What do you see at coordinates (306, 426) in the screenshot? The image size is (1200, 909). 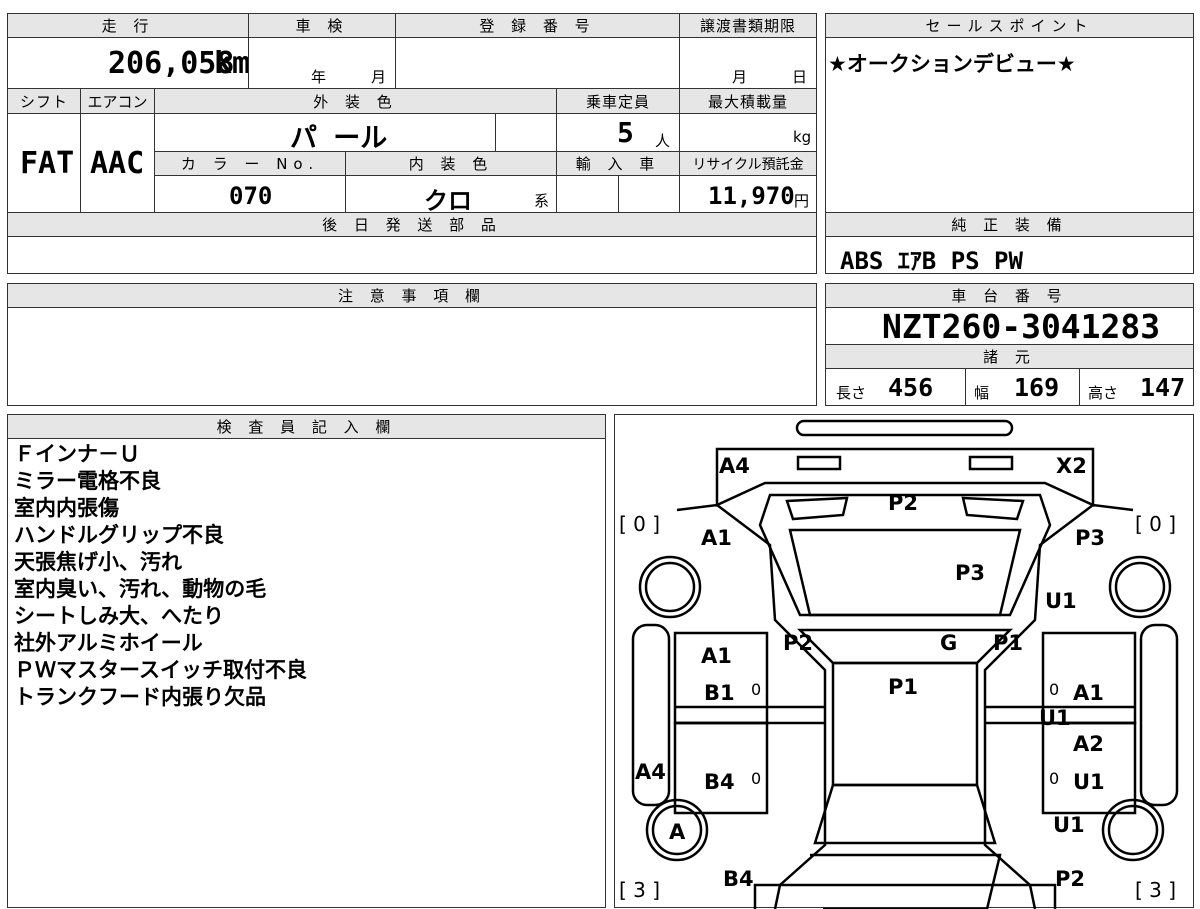 I see `inspector-header: 検 査 員 記 入 欄` at bounding box center [306, 426].